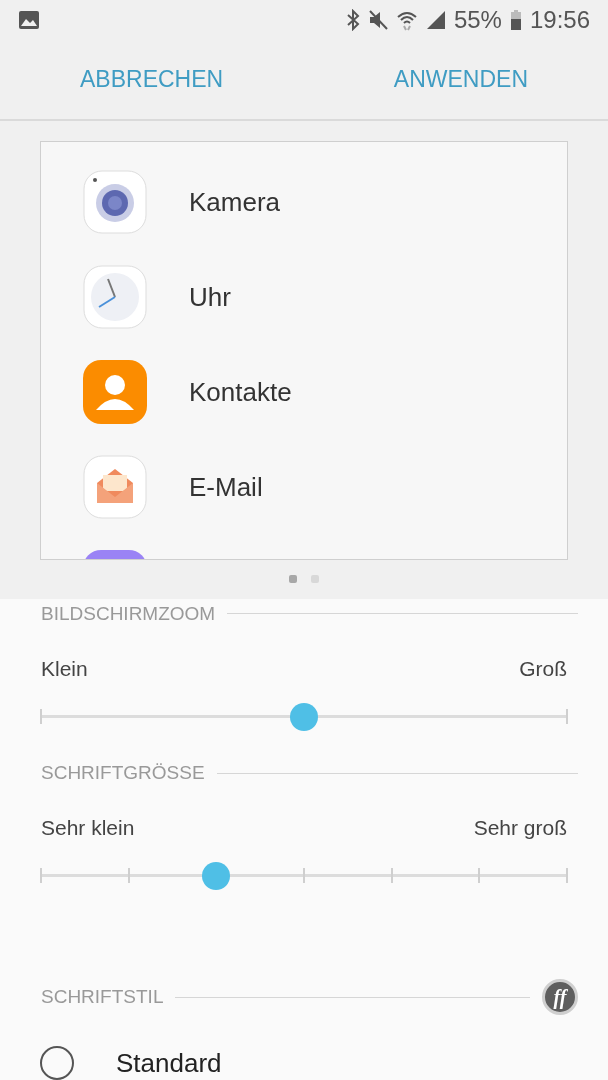  What do you see at coordinates (169, 1063) in the screenshot?
I see `option-label: Standard` at bounding box center [169, 1063].